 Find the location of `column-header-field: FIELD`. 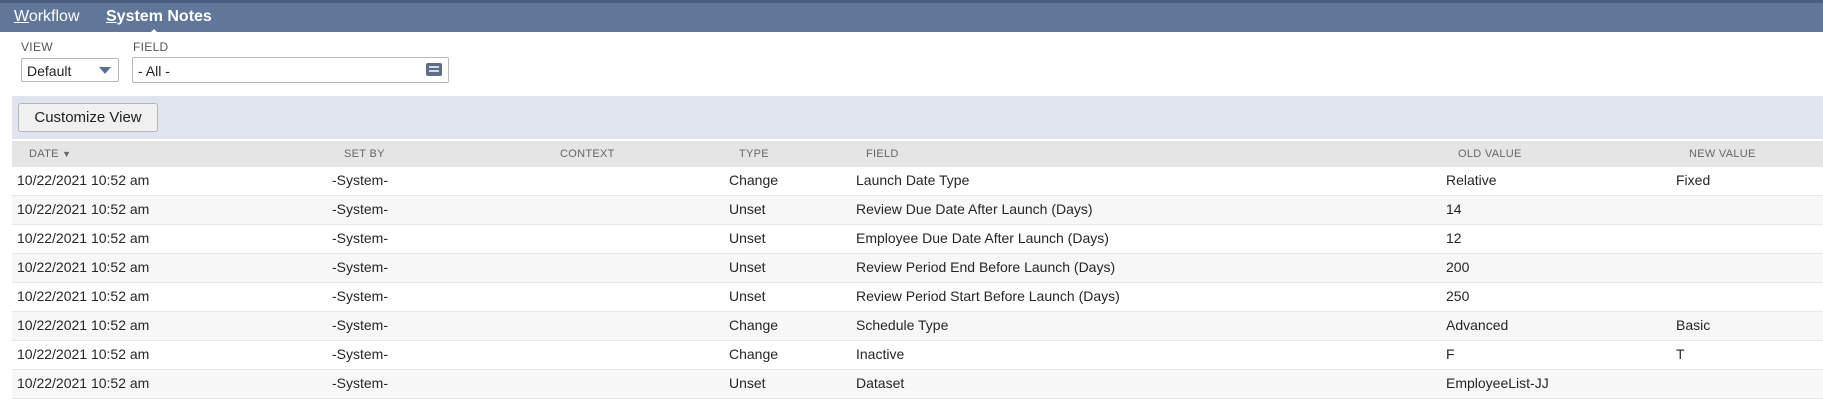

column-header-field: FIELD is located at coordinates (882, 154).